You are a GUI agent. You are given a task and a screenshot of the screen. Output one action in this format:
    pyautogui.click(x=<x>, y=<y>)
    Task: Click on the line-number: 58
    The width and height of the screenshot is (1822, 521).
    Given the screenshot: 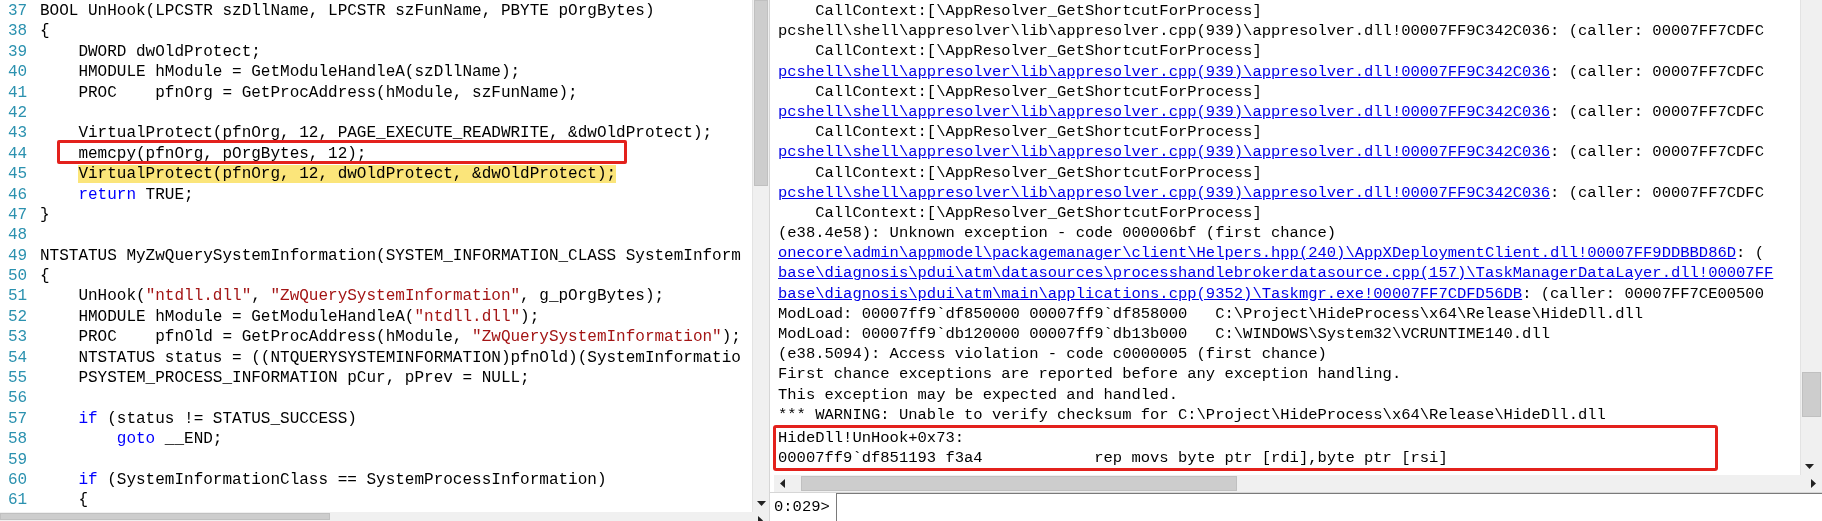 What is the action you would take?
    pyautogui.click(x=18, y=439)
    